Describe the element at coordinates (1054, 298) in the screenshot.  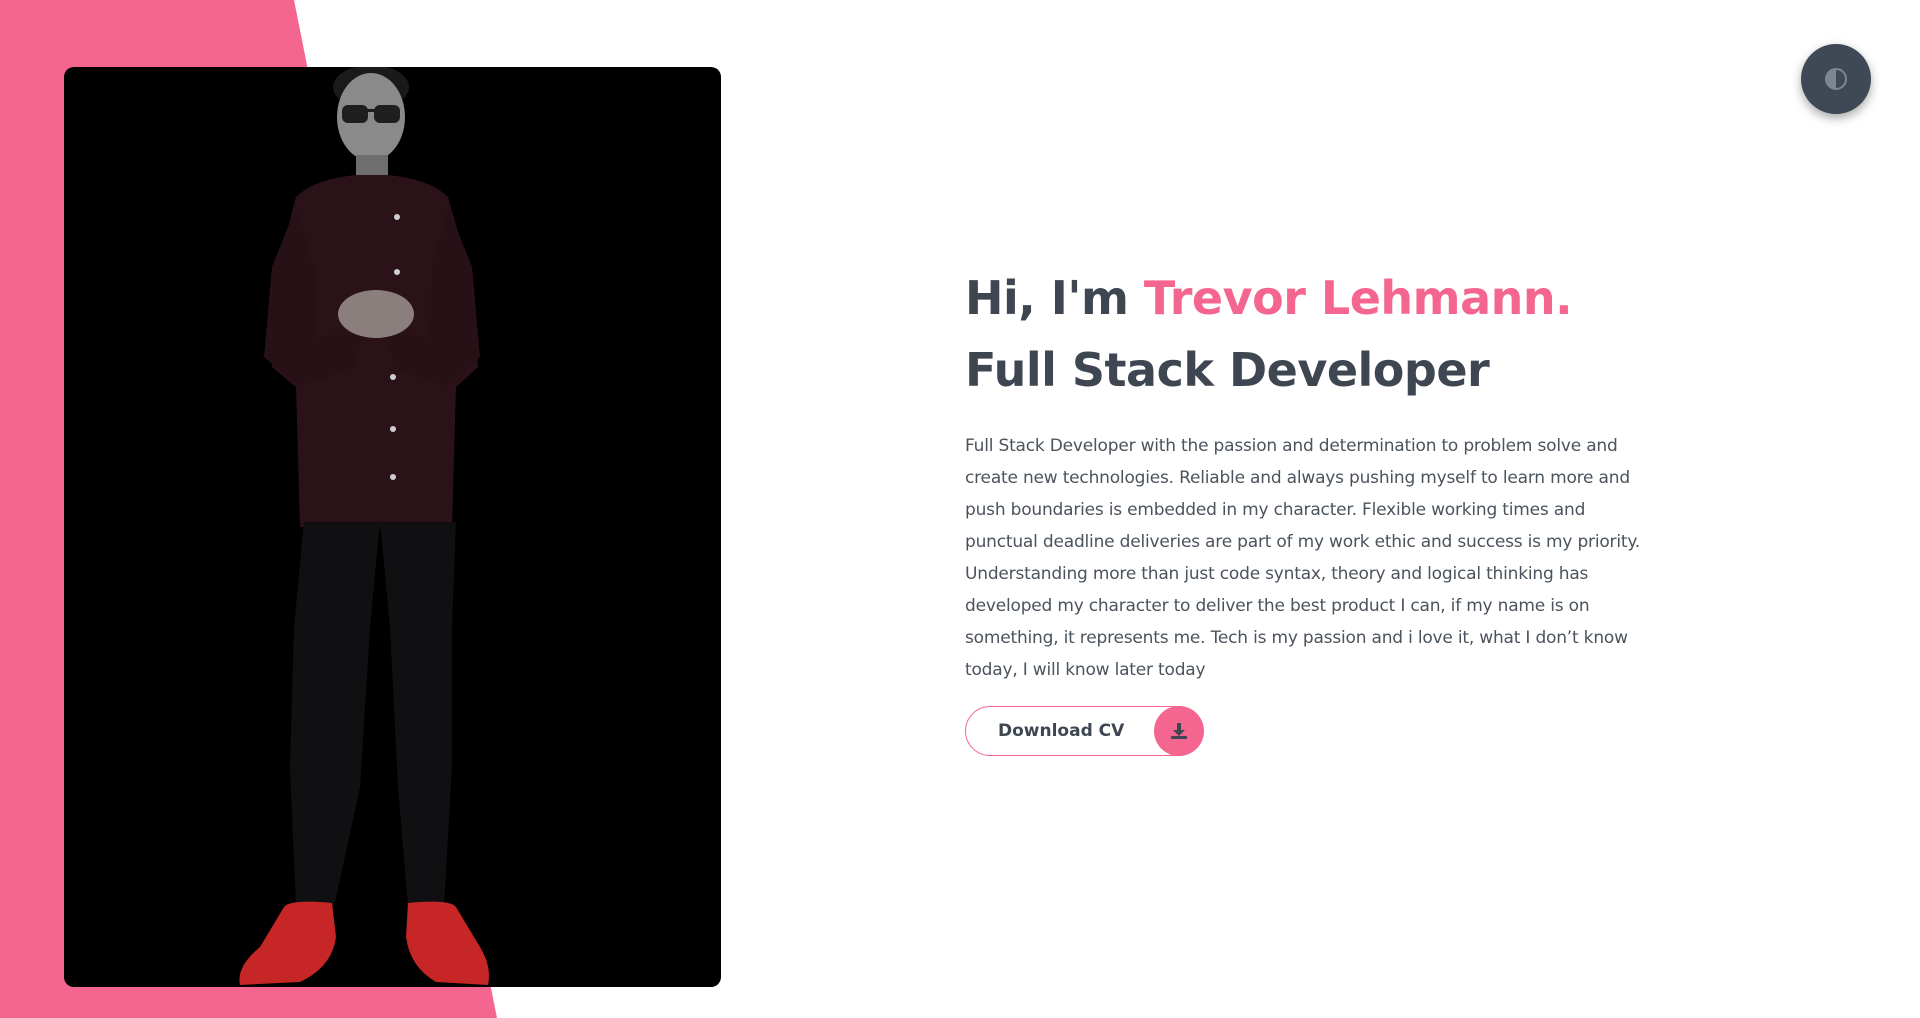
I see `greeting-text: Hi, I'm` at that location.